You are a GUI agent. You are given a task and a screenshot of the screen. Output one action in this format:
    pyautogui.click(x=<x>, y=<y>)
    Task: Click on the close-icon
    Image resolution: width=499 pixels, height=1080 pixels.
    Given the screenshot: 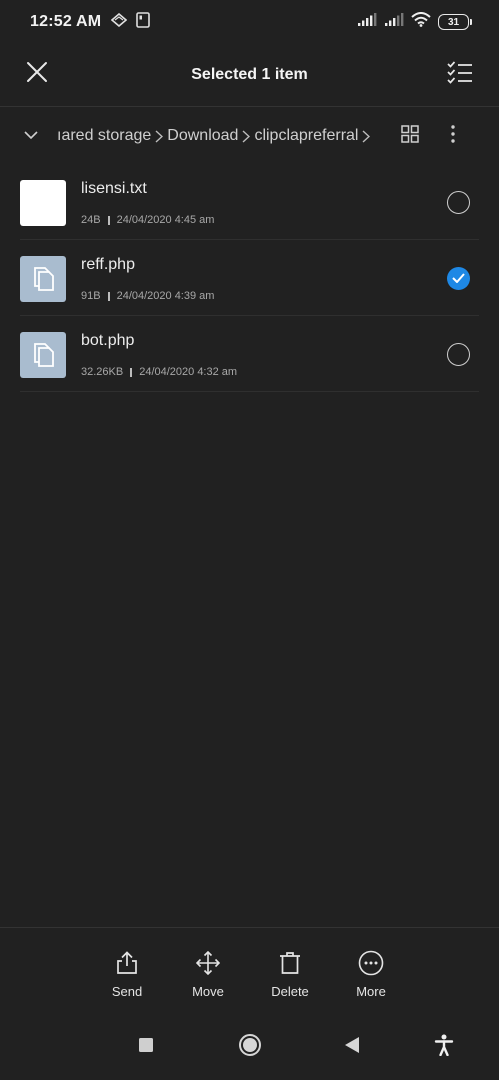 What is the action you would take?
    pyautogui.click(x=37, y=74)
    